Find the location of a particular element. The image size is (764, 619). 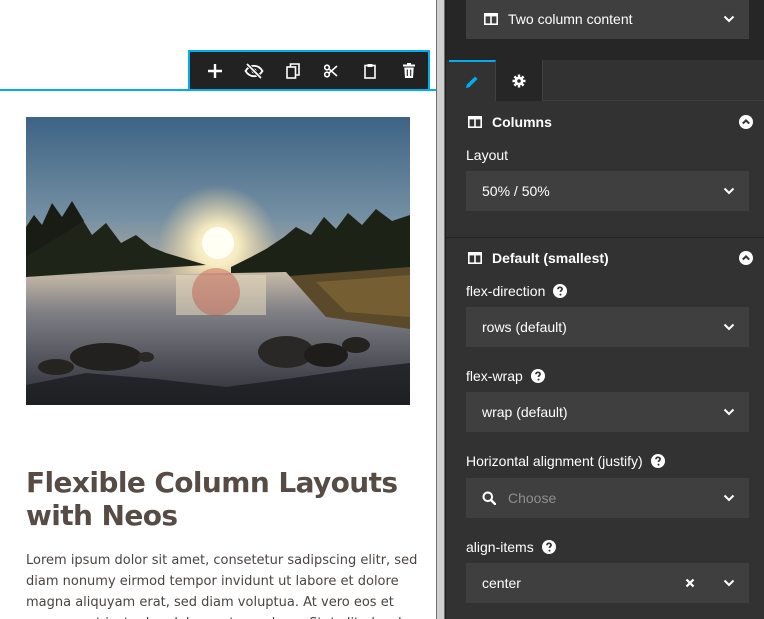

trash-icon is located at coordinates (408, 70).